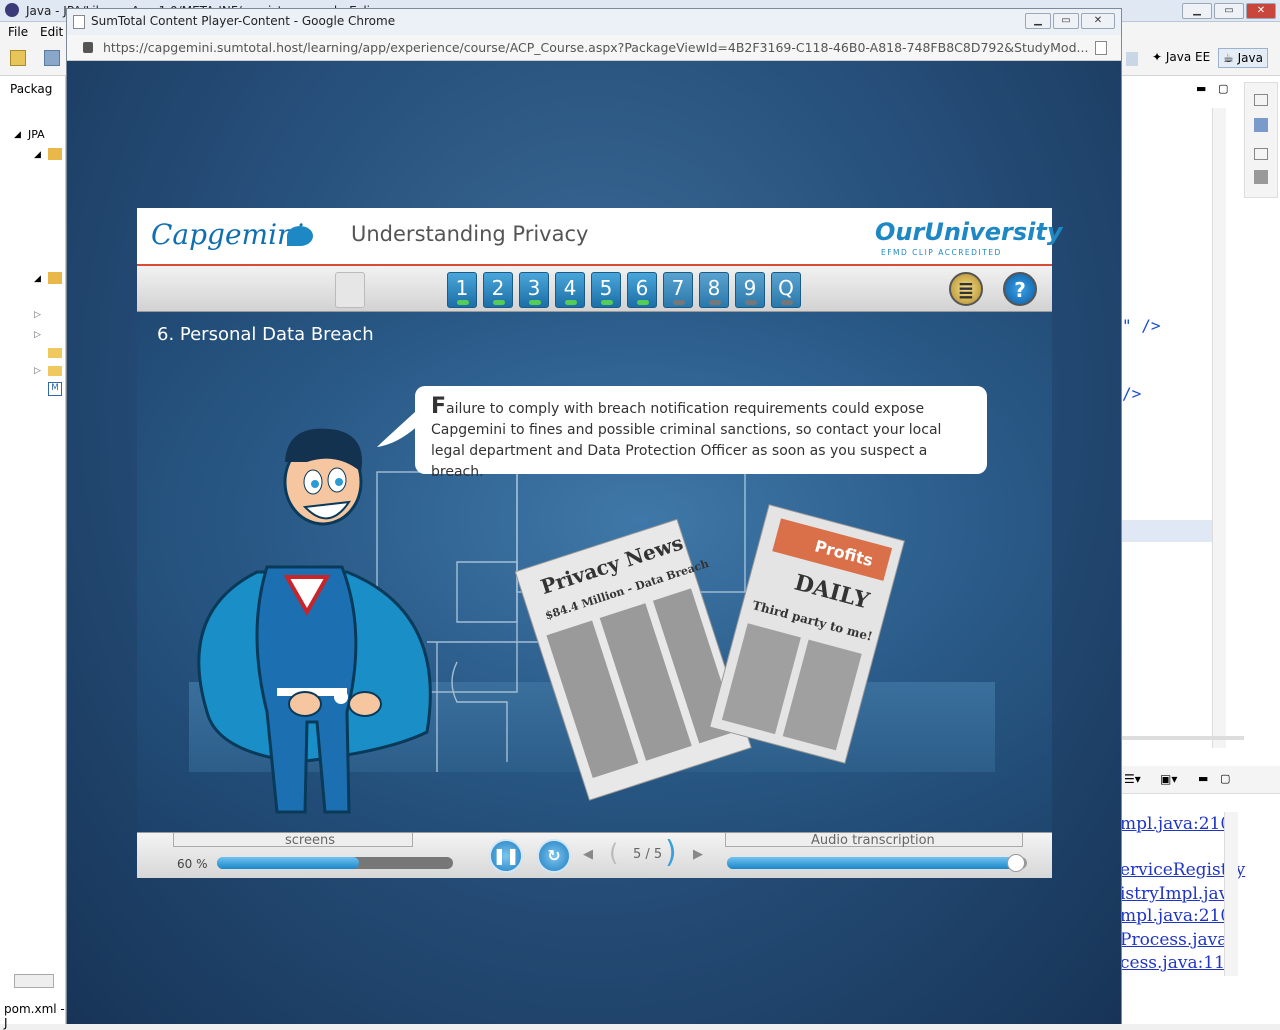 This screenshot has width=1280, height=1030. I want to click on editor-scrollbar, so click(1219, 428).